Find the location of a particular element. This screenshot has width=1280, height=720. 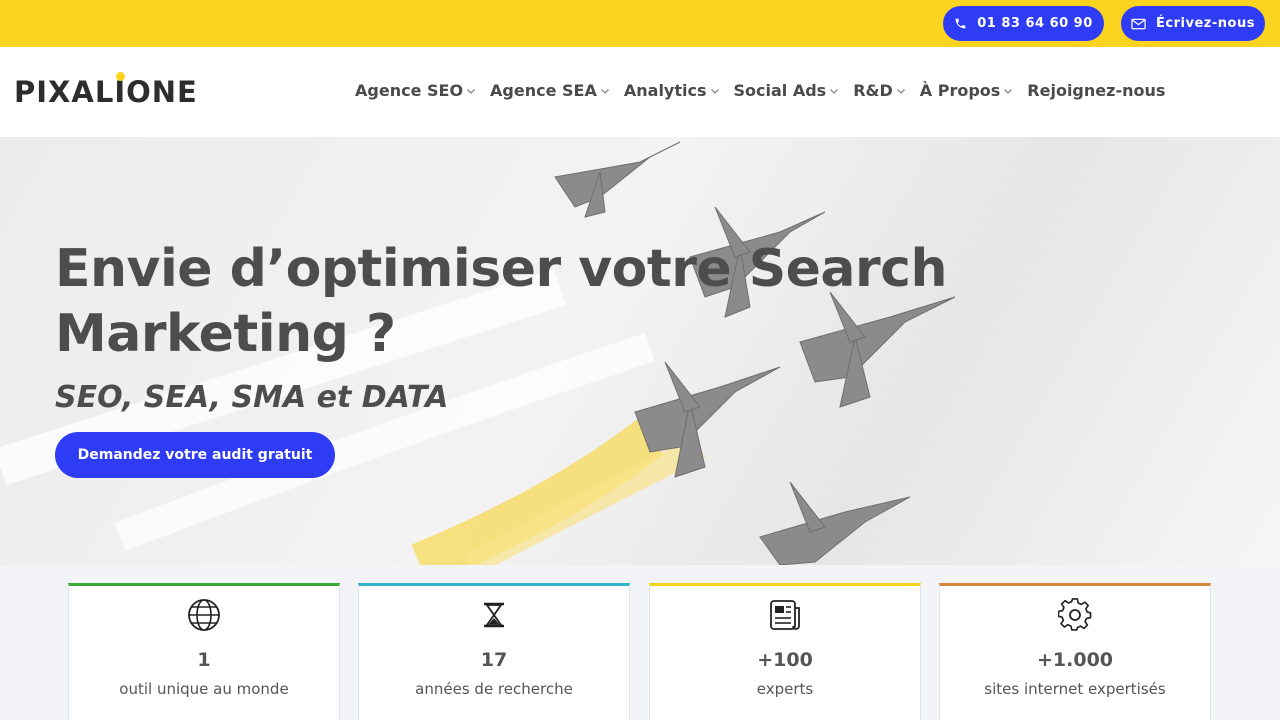

stat-label: experts is located at coordinates (785, 689).